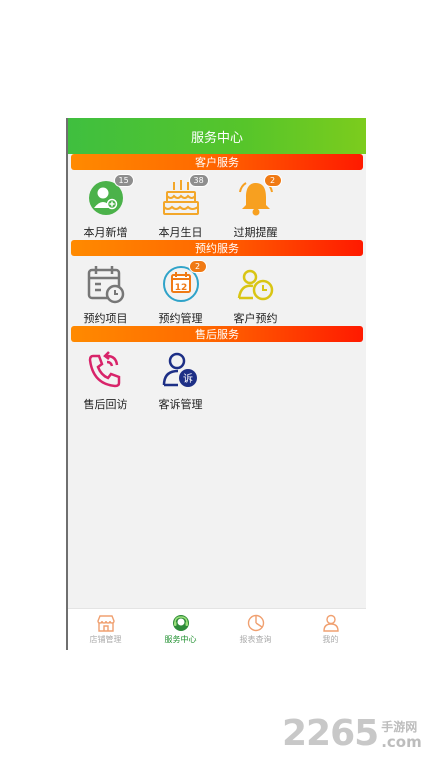  I want to click on watermark-cn: 手游网, so click(399, 727).